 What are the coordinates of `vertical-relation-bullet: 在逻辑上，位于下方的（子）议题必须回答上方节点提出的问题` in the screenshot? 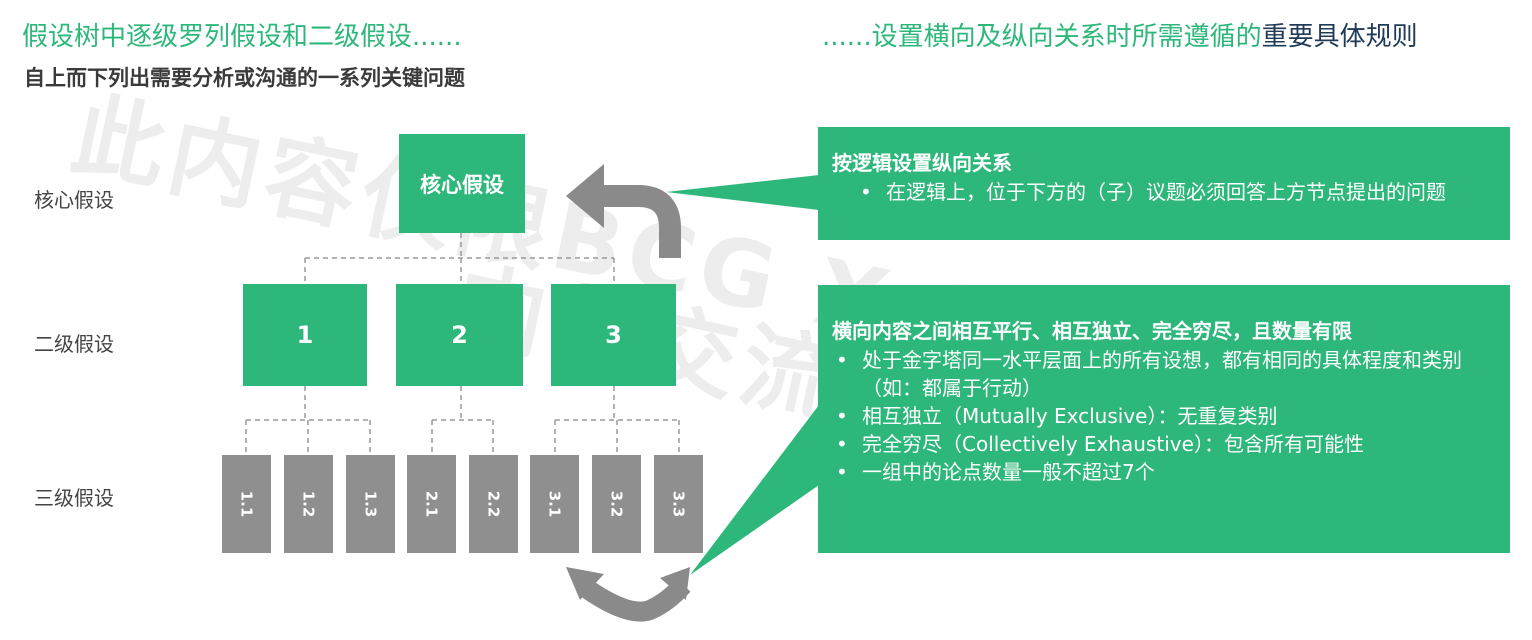 It's located at (1178, 192).